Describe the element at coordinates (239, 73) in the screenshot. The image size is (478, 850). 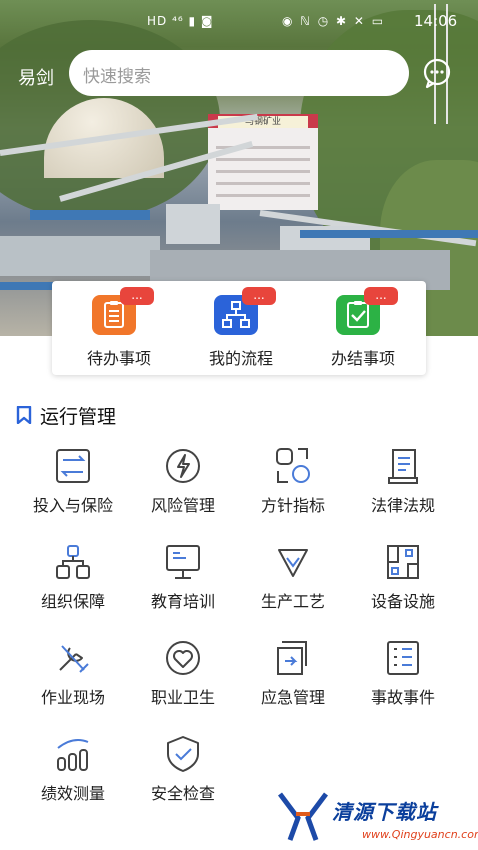
I see `search-input: 快速搜索` at that location.